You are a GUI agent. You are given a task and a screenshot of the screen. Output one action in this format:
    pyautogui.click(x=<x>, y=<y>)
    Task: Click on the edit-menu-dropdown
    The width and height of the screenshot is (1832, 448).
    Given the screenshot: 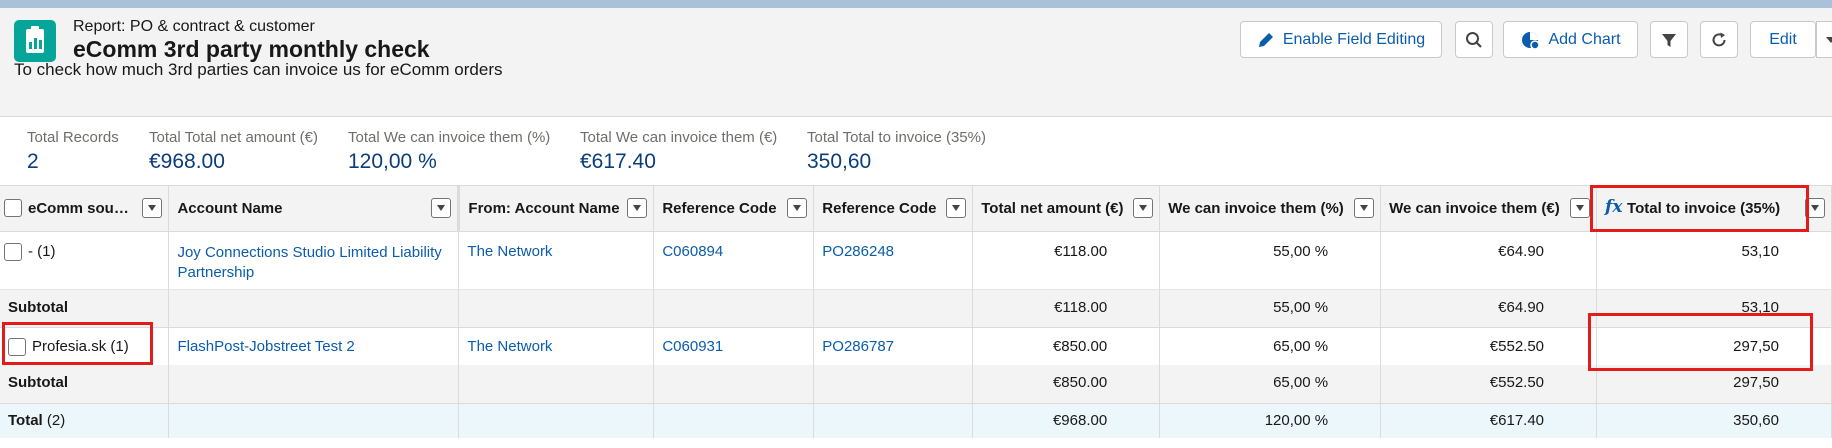 What is the action you would take?
    pyautogui.click(x=1824, y=39)
    